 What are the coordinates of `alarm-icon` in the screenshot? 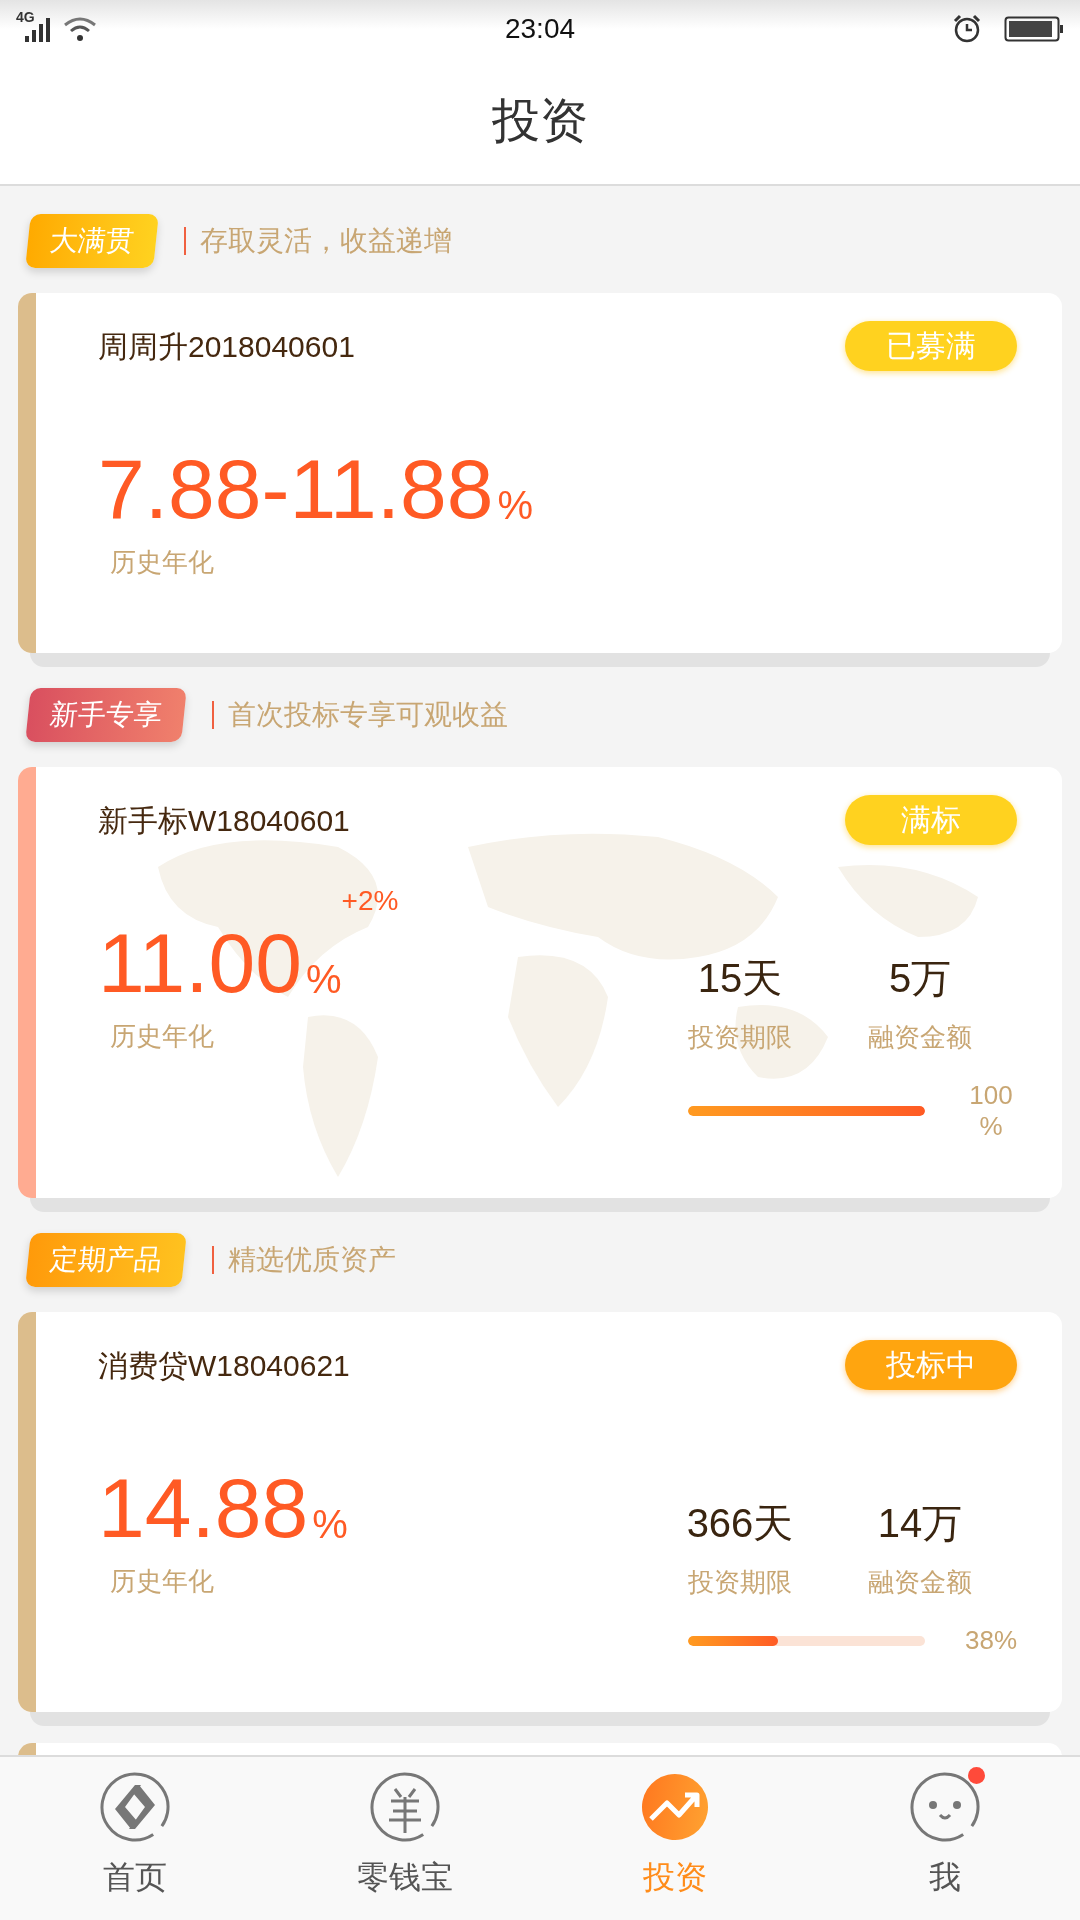 It's located at (967, 29).